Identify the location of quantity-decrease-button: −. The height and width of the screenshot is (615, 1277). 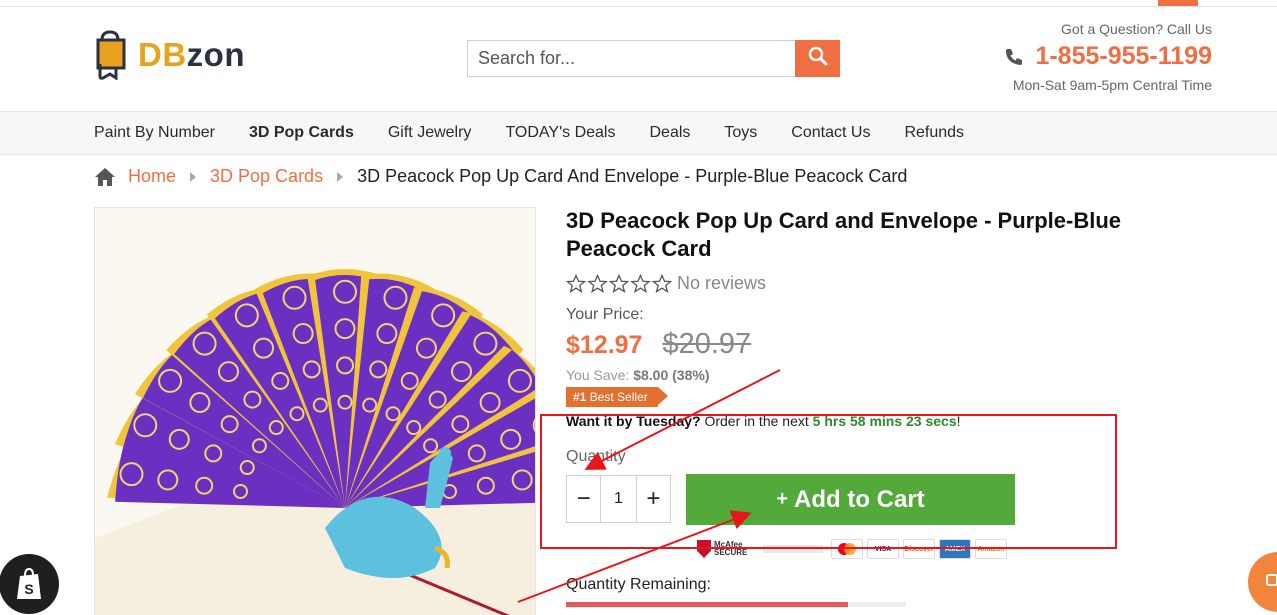
(583, 499).